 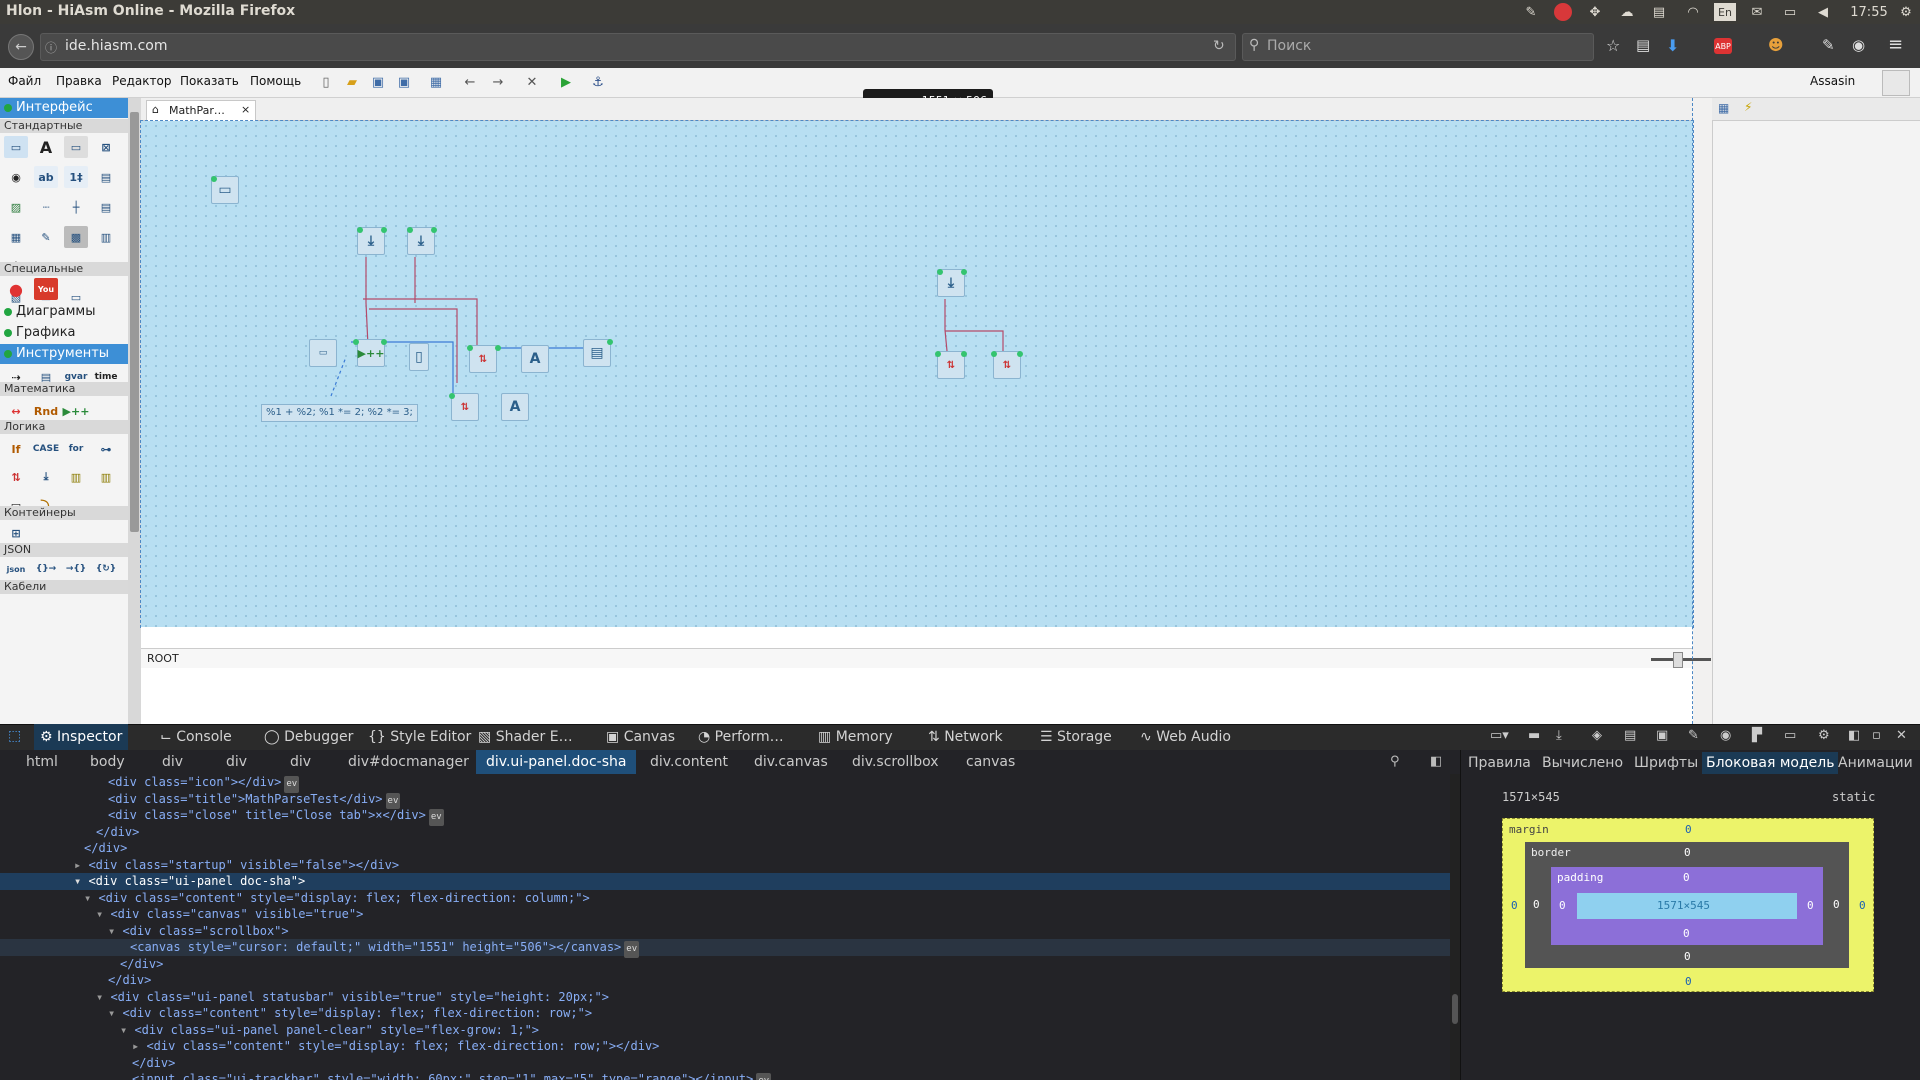 I want to click on user-avatar, so click(x=1896, y=83).